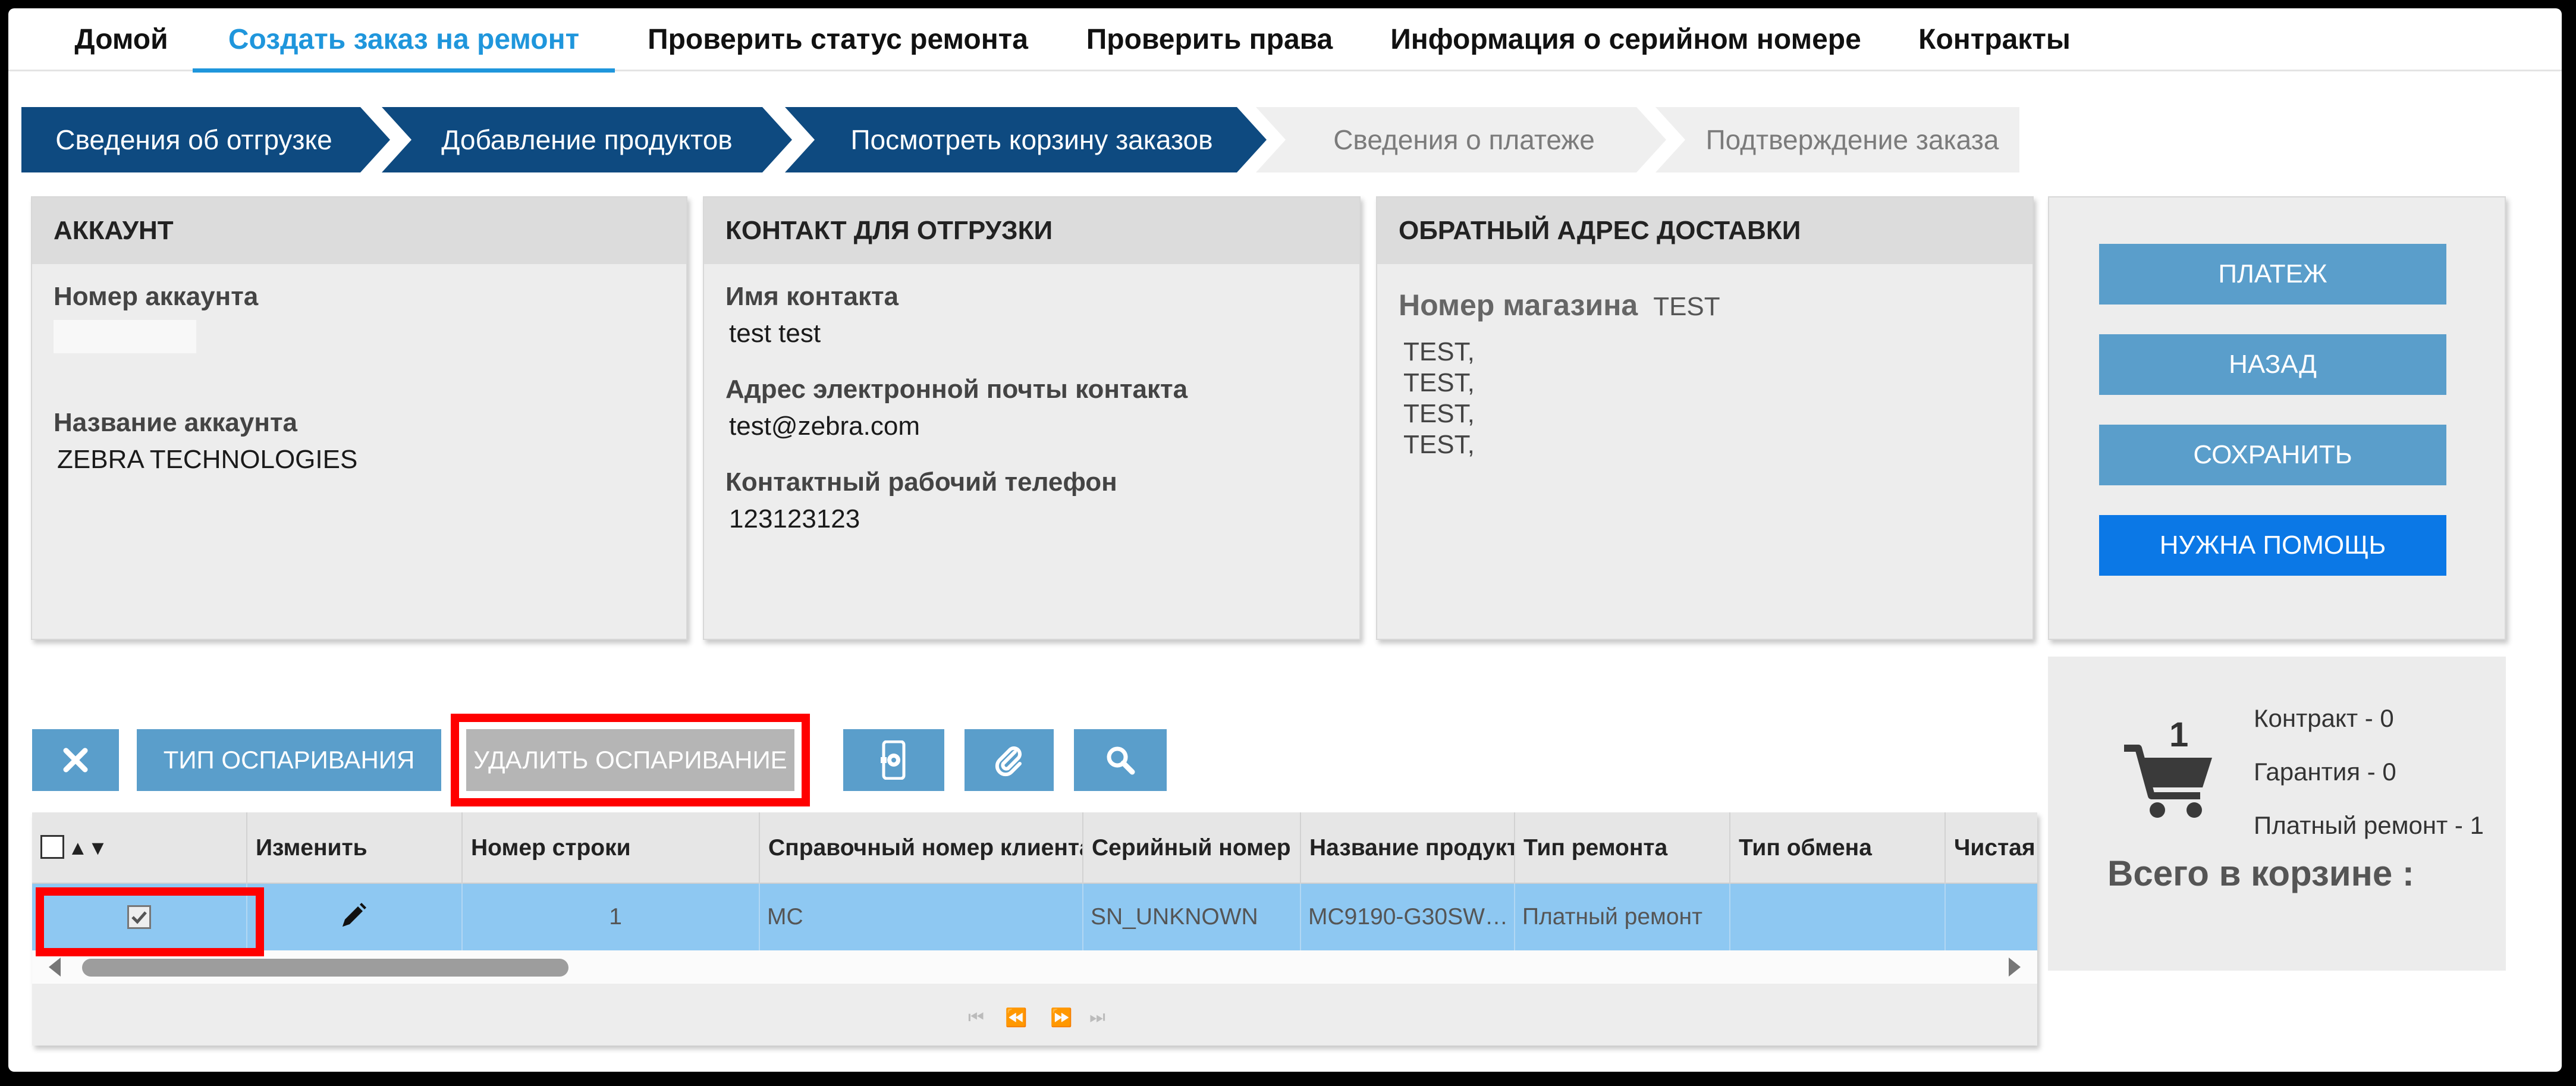 This screenshot has width=2576, height=1086. Describe the element at coordinates (812, 296) in the screenshot. I see `contact-name-label: Имя контакта` at that location.